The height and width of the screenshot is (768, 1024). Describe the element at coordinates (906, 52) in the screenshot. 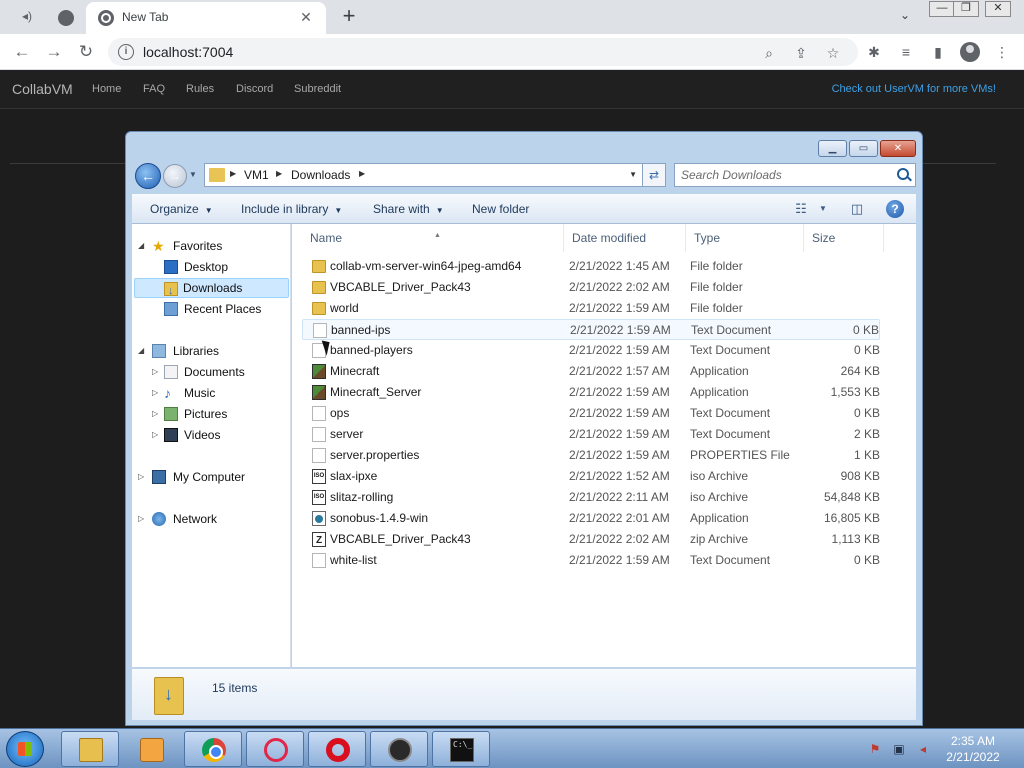

I see `media-control-icon: ≡` at that location.